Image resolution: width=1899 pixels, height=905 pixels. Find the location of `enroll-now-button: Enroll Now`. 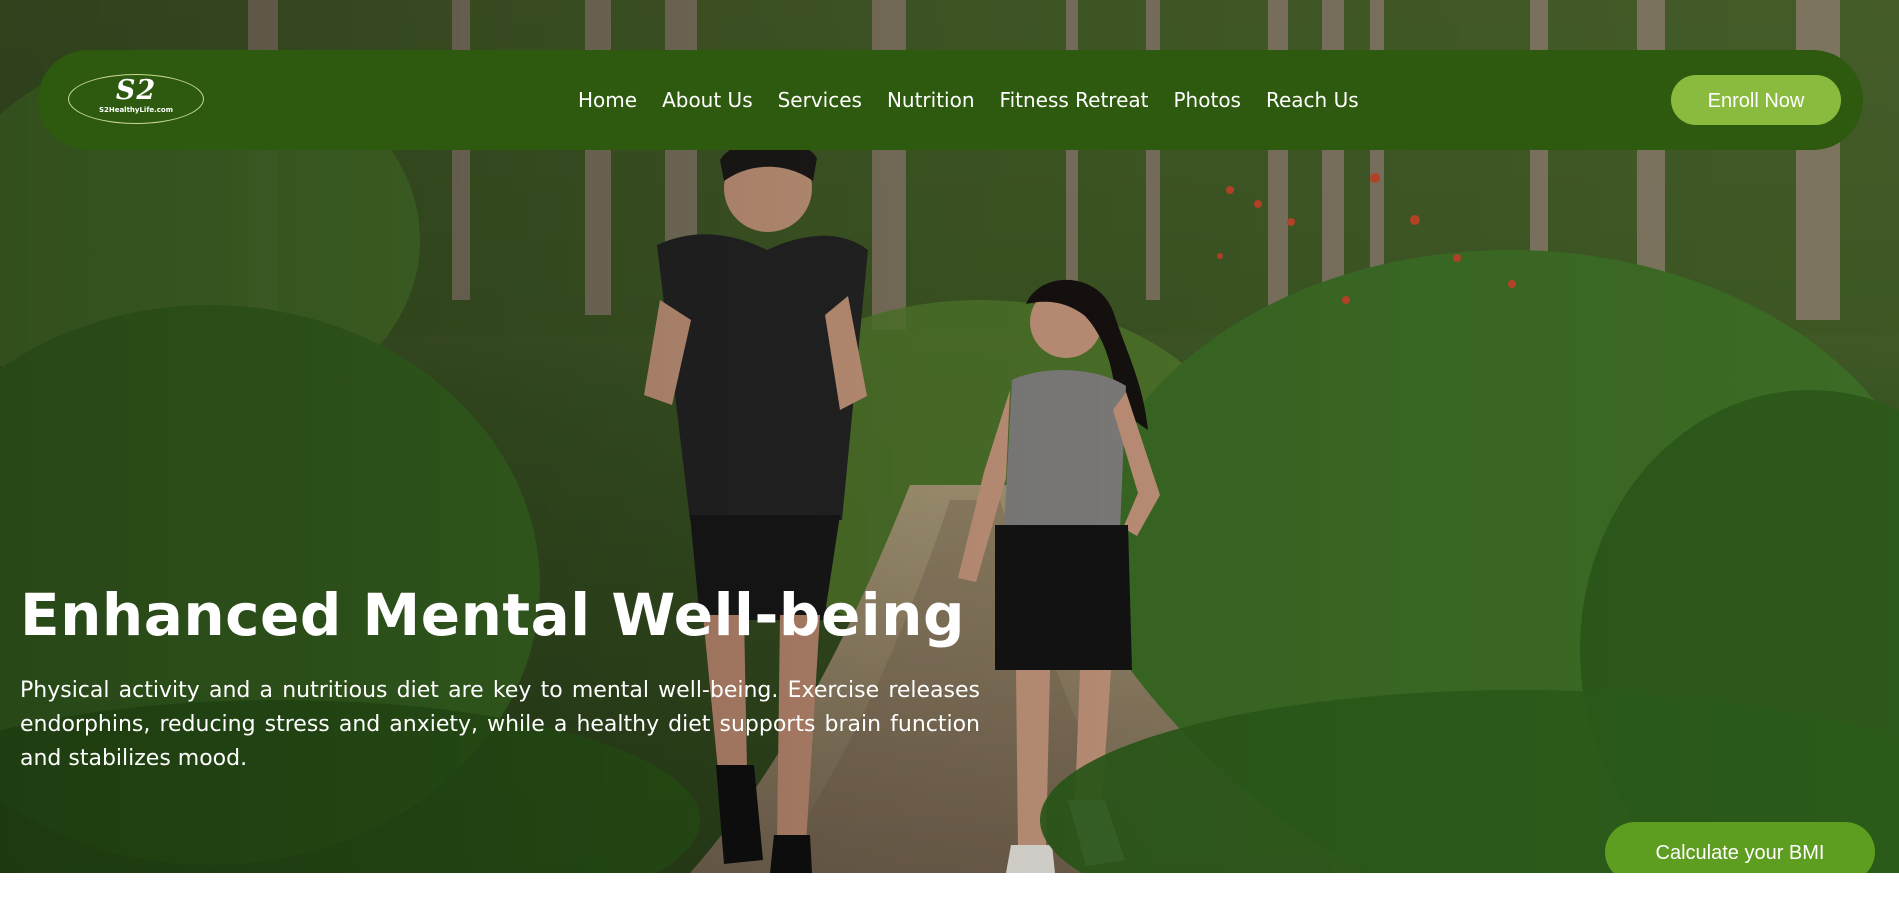

enroll-now-button: Enroll Now is located at coordinates (1756, 100).